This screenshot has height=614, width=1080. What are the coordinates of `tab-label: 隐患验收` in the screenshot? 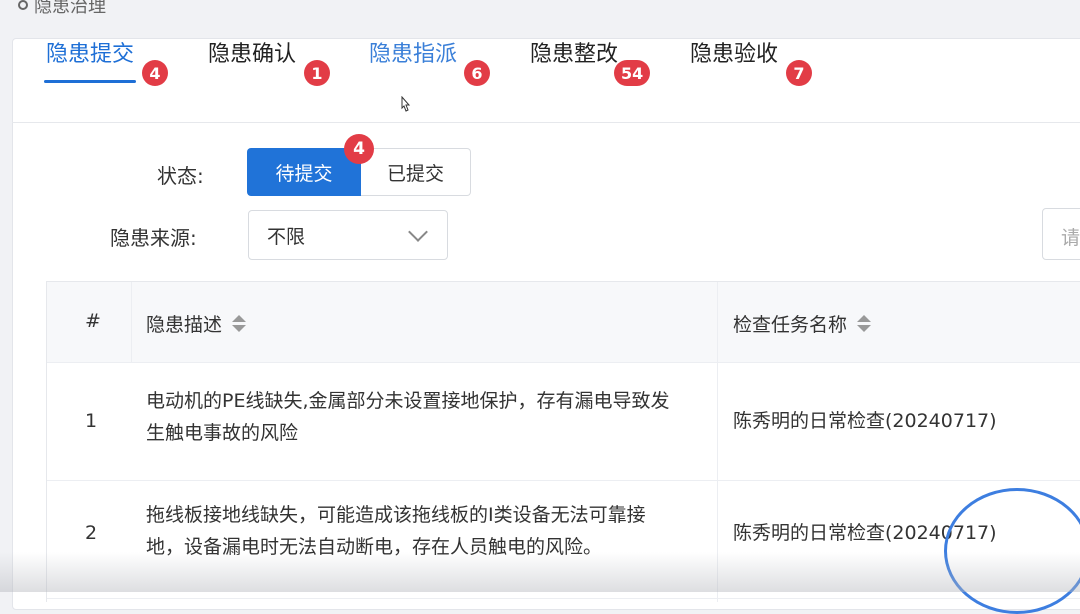 It's located at (734, 54).